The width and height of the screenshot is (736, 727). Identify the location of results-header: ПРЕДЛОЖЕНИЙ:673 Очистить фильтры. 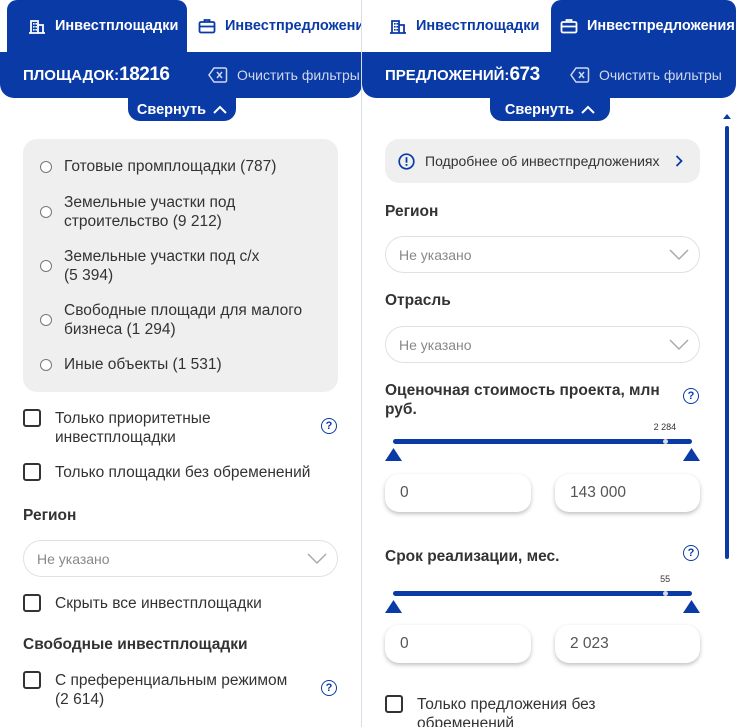
(549, 75).